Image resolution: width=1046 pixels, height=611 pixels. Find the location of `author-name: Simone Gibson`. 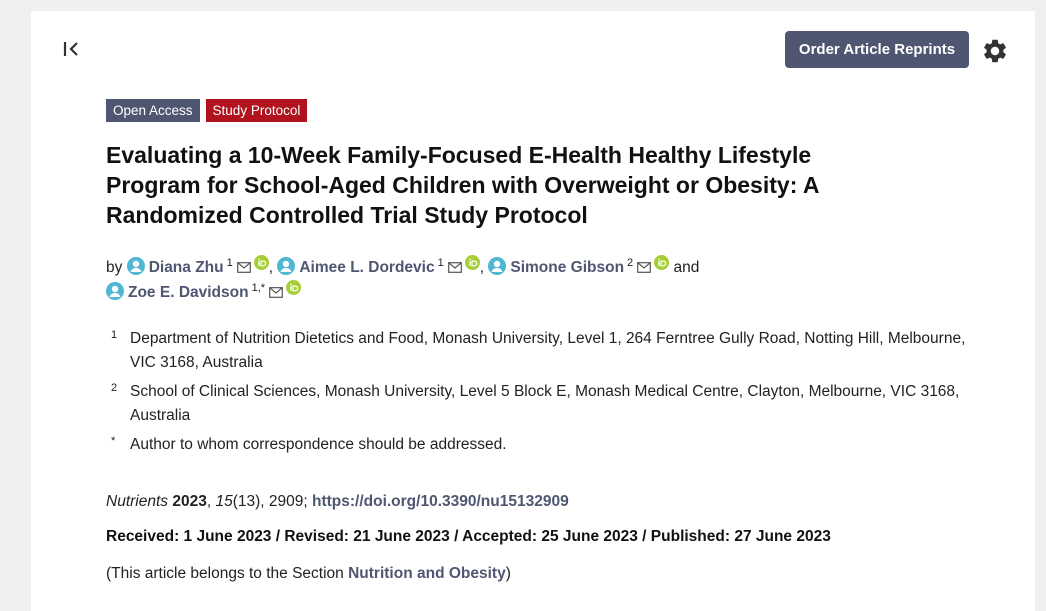

author-name: Simone Gibson is located at coordinates (567, 267).